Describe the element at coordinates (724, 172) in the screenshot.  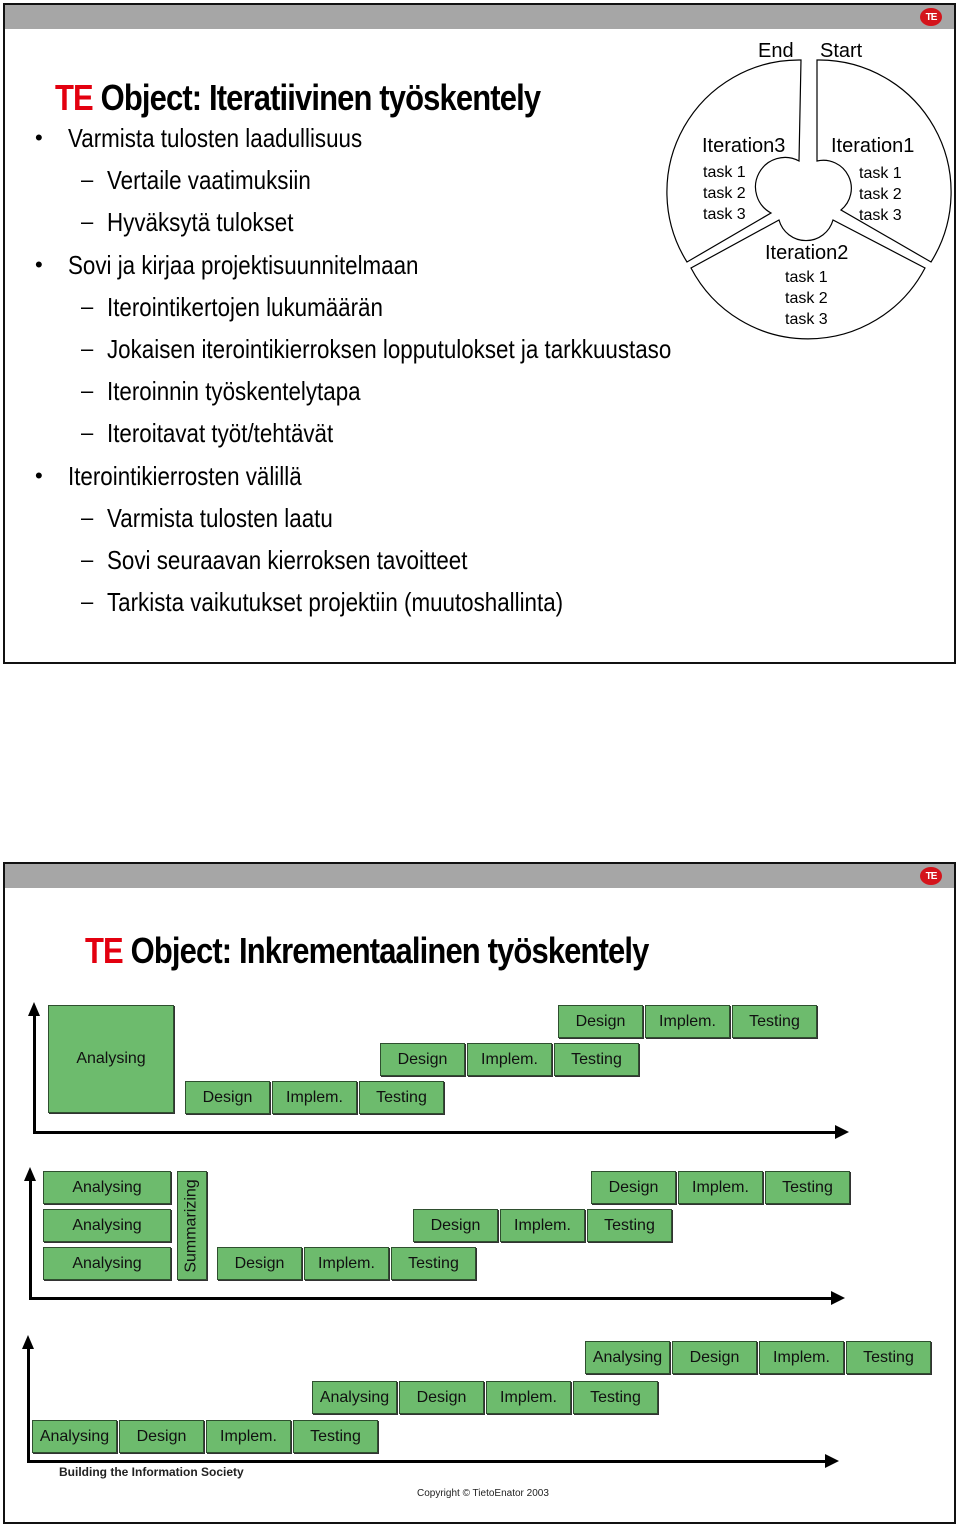
I see `iteration3-task: task 1` at that location.